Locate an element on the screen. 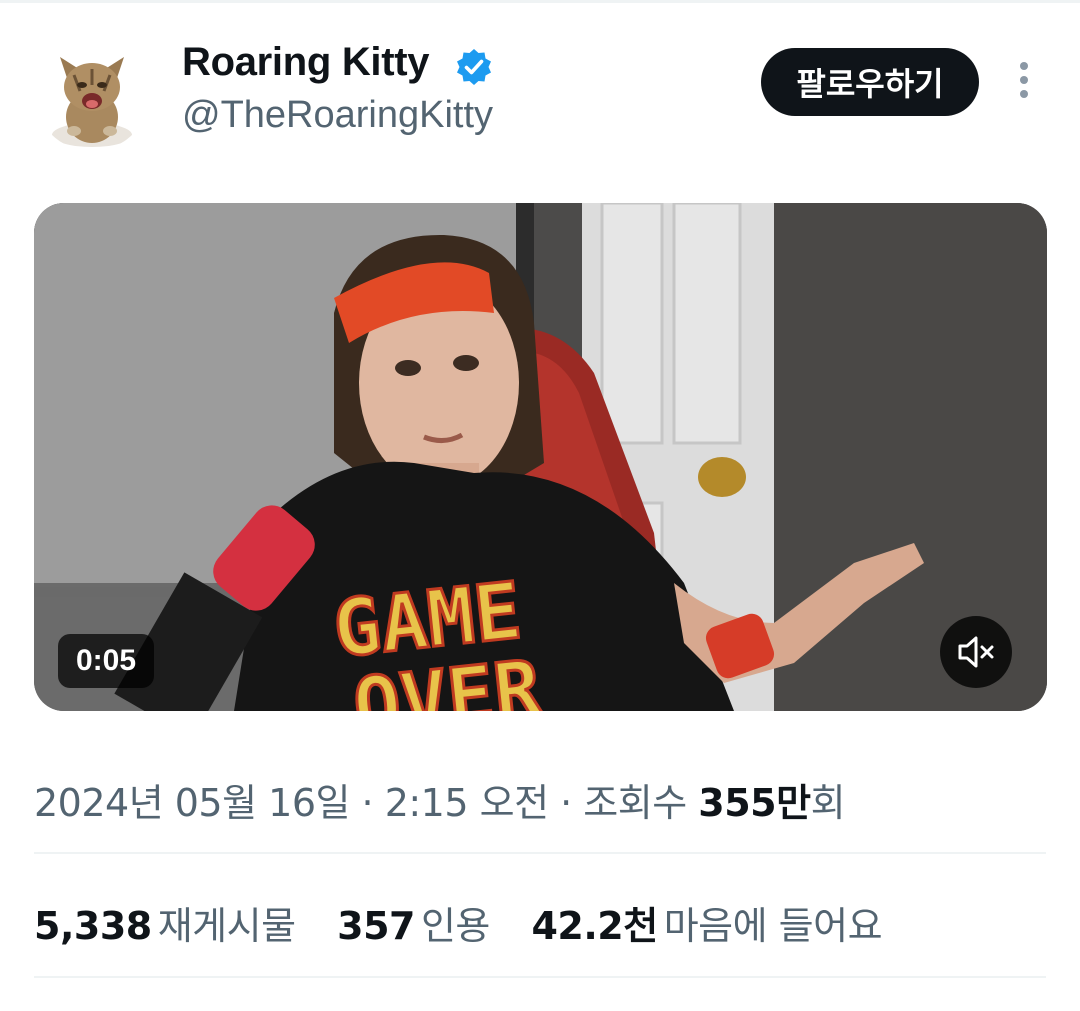 The height and width of the screenshot is (1011, 1080). follow-button: 팔로우하기 is located at coordinates (870, 82).